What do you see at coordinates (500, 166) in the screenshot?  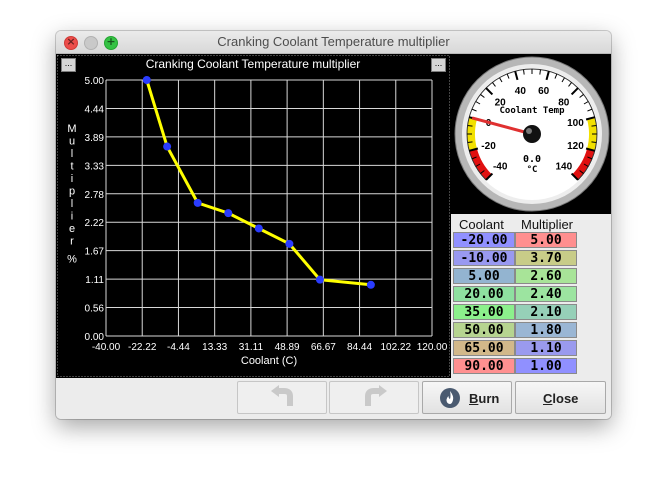 I see `gauge-scale-label: -40` at bounding box center [500, 166].